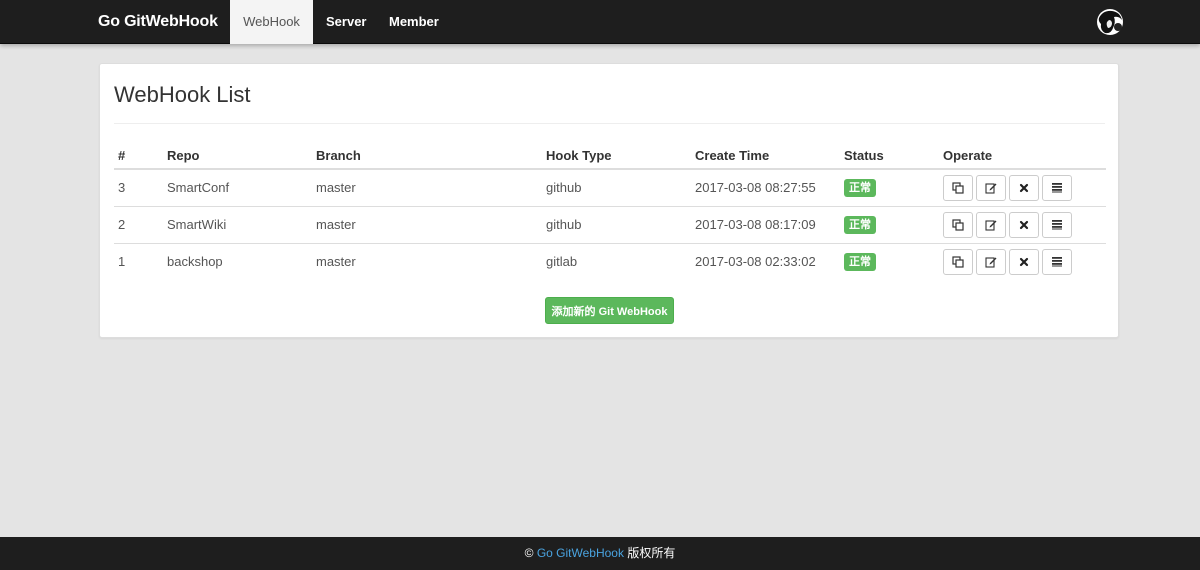  Describe the element at coordinates (237, 188) in the screenshot. I see `cell-repo: SmartConf` at that location.